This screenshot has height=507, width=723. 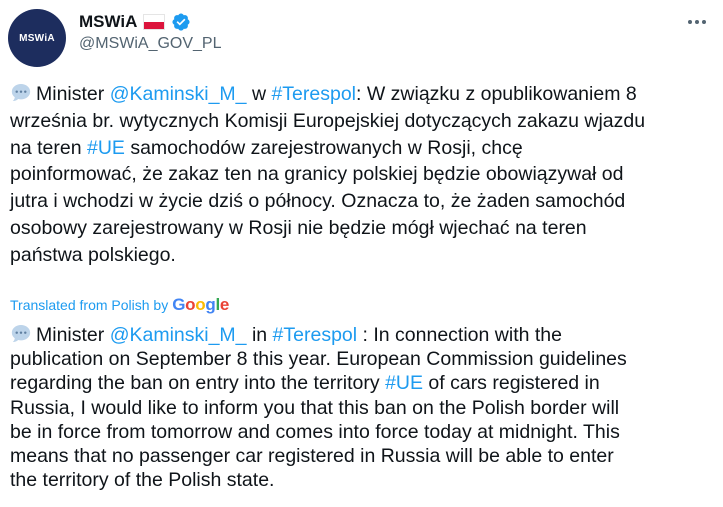 What do you see at coordinates (259, 335) in the screenshot?
I see `text-segment: in` at bounding box center [259, 335].